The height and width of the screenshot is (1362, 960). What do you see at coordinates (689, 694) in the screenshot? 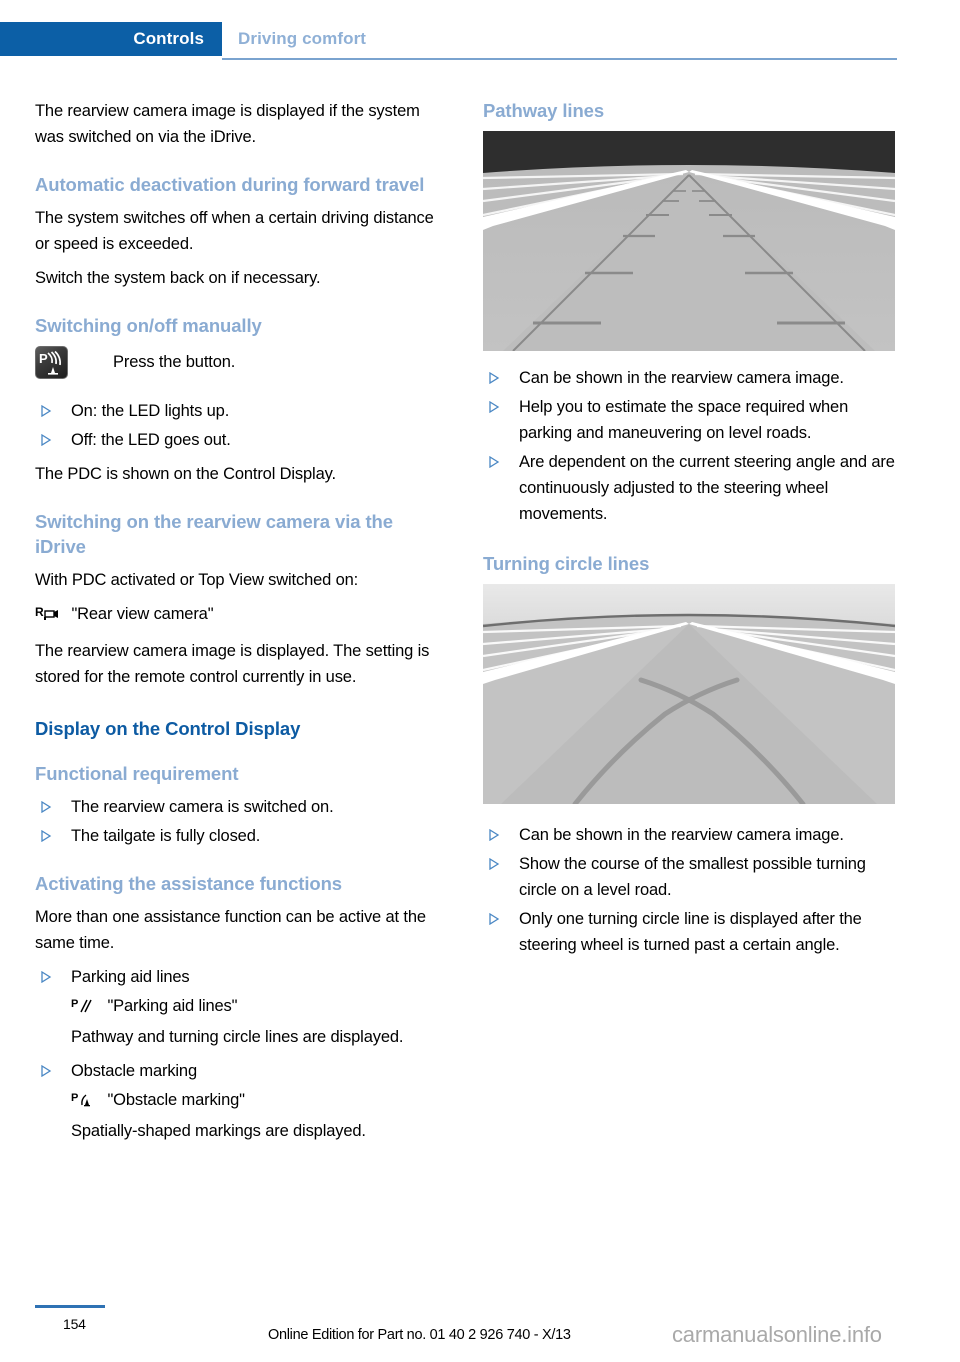
I see `turning-circle-lines-figure` at bounding box center [689, 694].